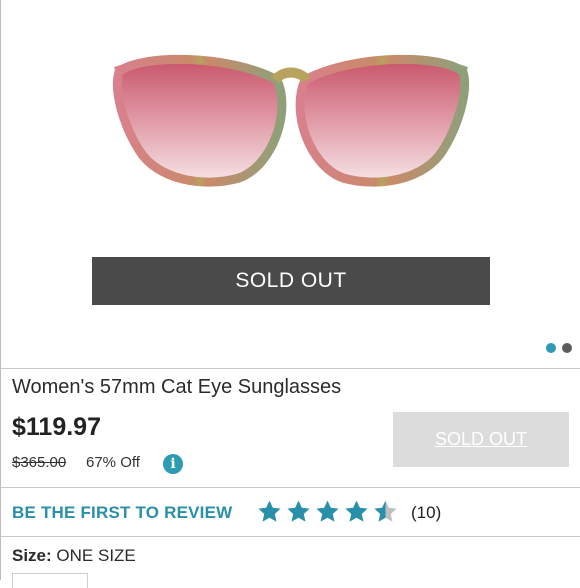 Image resolution: width=580 pixels, height=588 pixels. I want to click on half-star-icon, so click(385, 511).